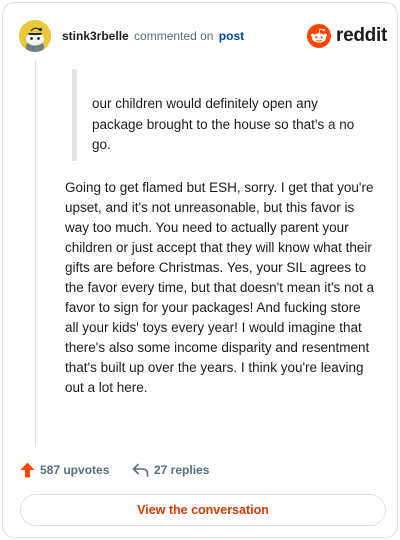 The image size is (400, 540). What do you see at coordinates (182, 470) in the screenshot?
I see `reply-count: 27 replies` at bounding box center [182, 470].